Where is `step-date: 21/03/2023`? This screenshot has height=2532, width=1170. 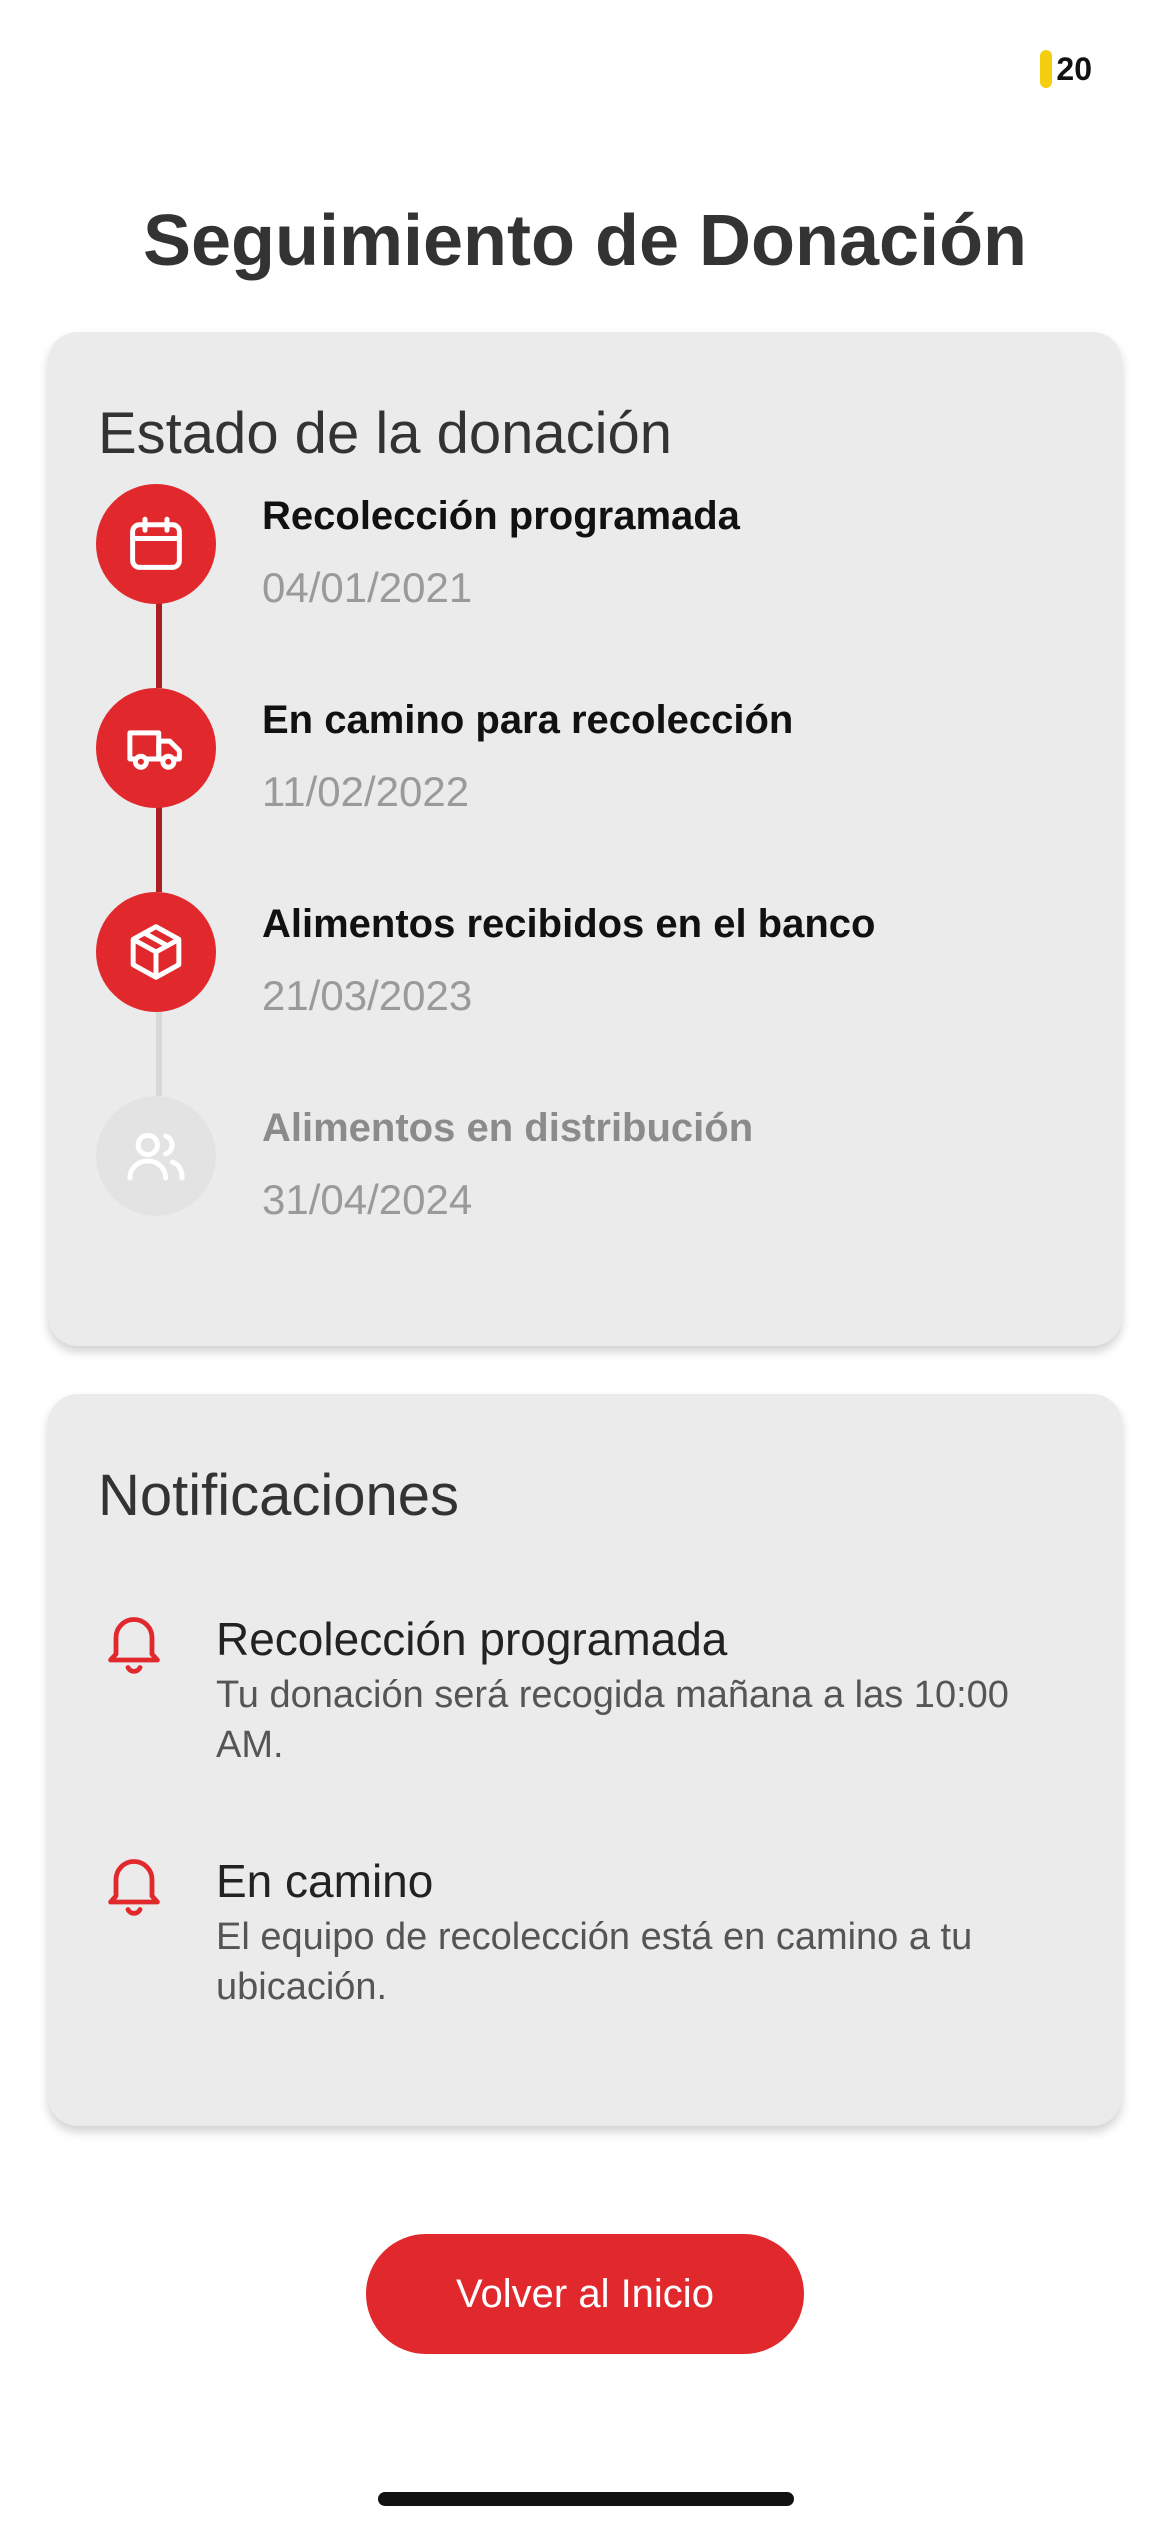
step-date: 21/03/2023 is located at coordinates (367, 995).